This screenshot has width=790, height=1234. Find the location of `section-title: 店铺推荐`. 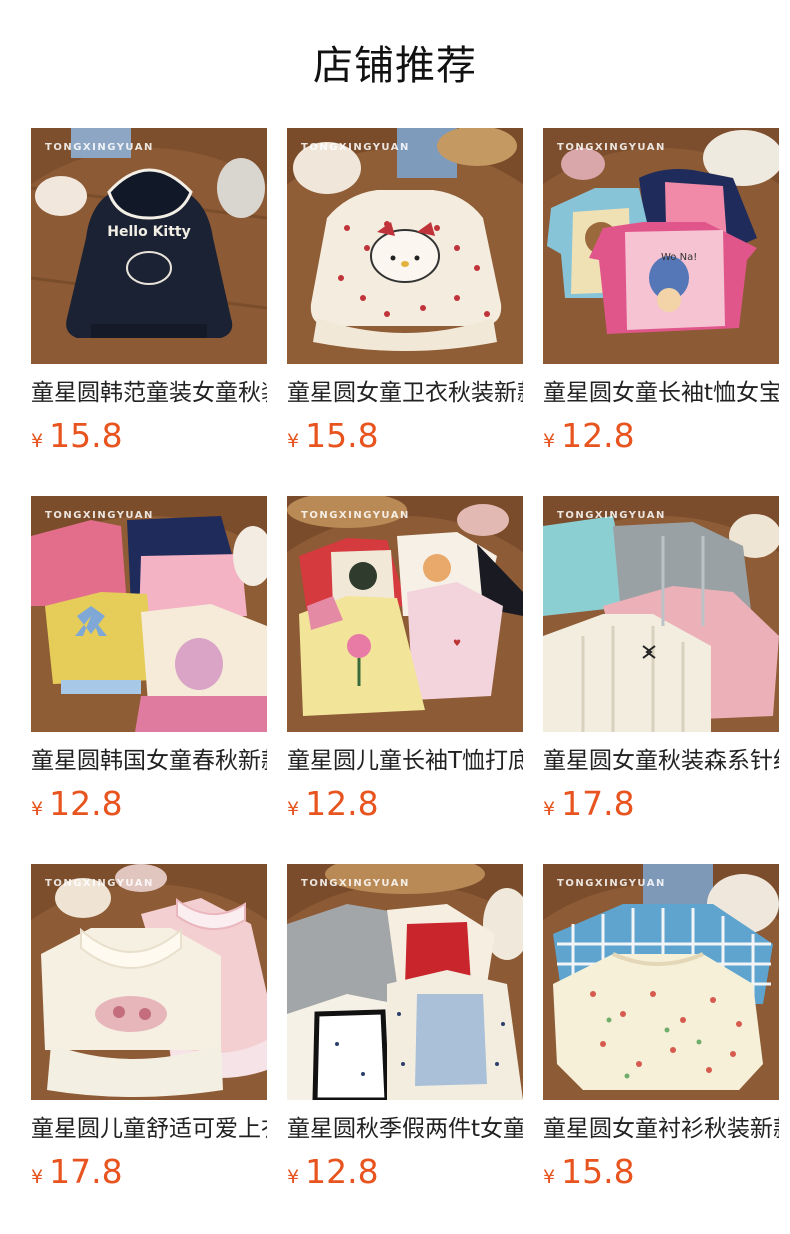

section-title: 店铺推荐 is located at coordinates (395, 66).